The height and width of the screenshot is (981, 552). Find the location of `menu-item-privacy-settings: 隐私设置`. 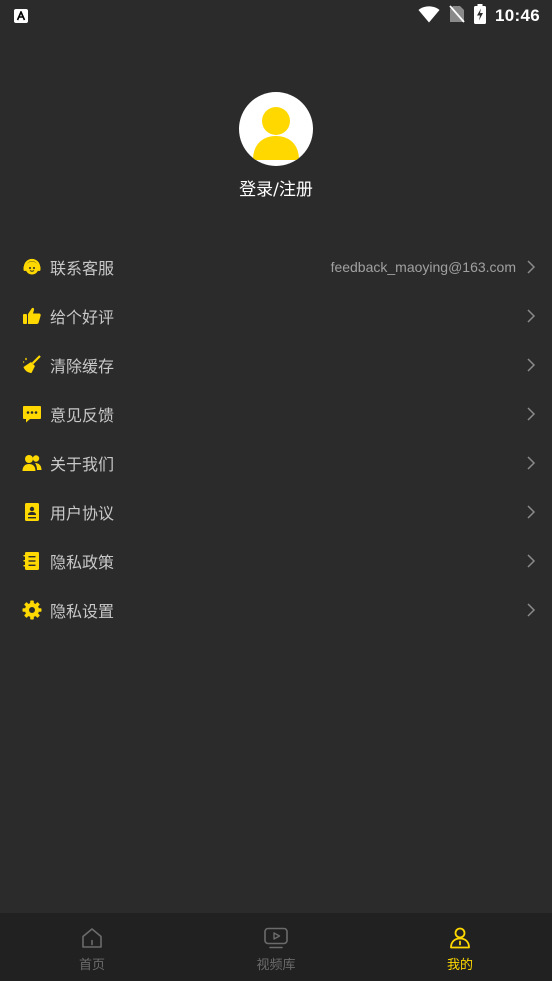

menu-item-privacy-settings: 隐私设置 is located at coordinates (276, 609).